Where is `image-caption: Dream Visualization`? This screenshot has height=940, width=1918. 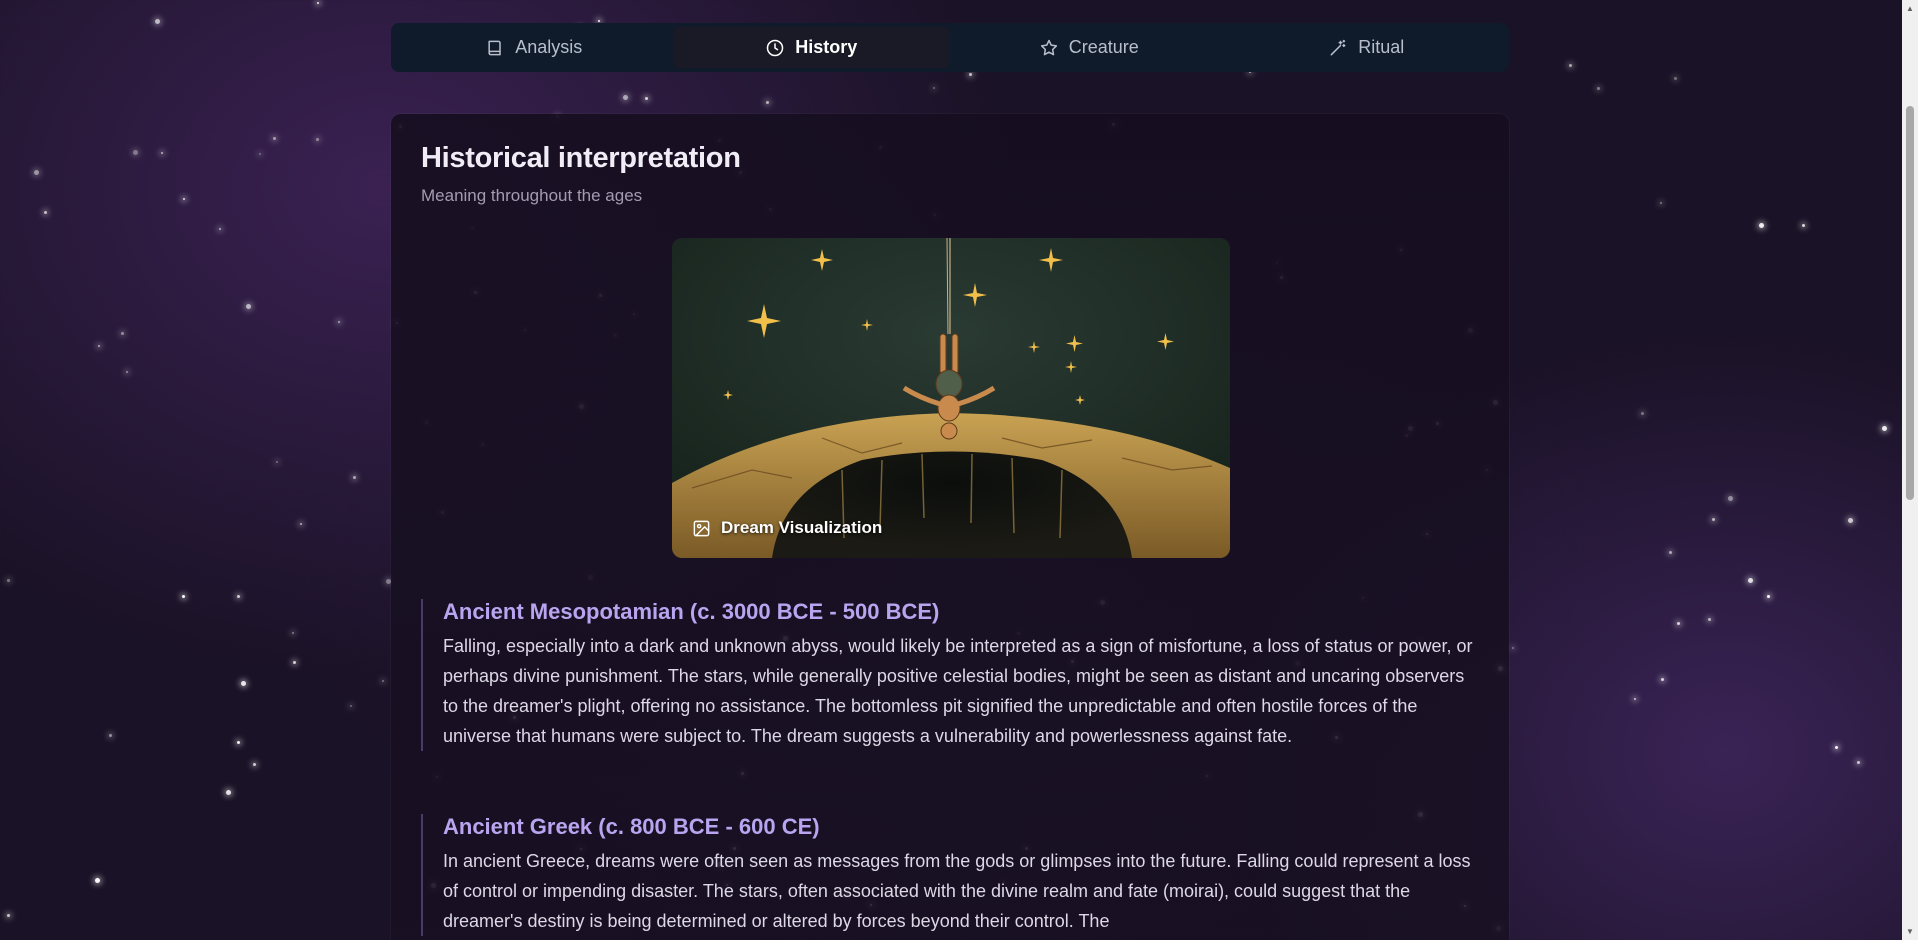
image-caption: Dream Visualization is located at coordinates (787, 528).